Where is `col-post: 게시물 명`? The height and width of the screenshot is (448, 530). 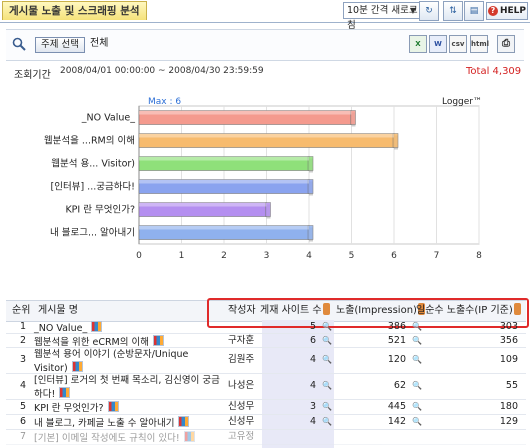
col-post: 게시물 명 is located at coordinates (58, 311).